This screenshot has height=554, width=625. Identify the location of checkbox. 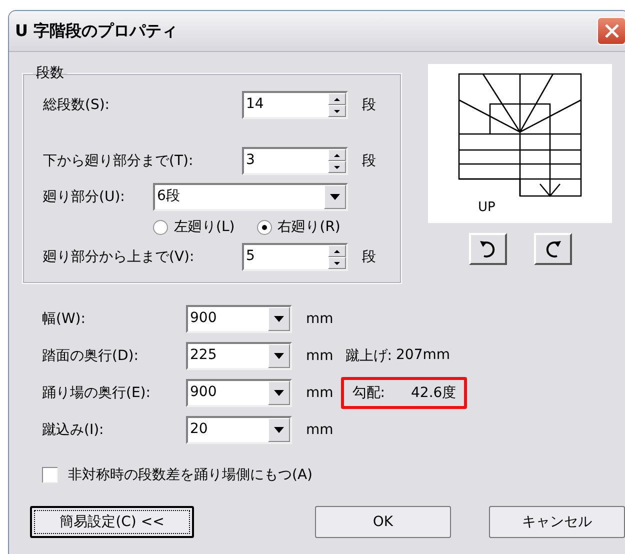
(50, 475).